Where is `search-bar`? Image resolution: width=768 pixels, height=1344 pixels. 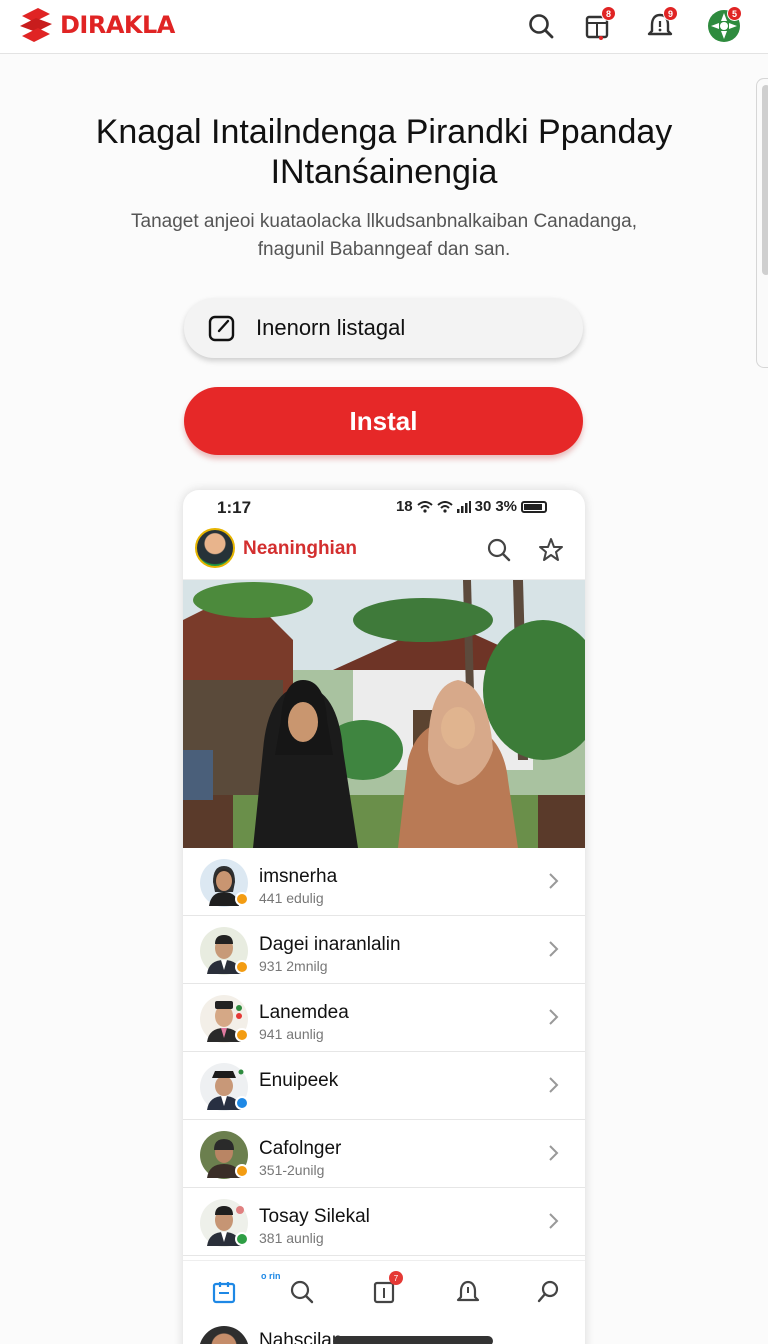
search-bar is located at coordinates (383, 328).